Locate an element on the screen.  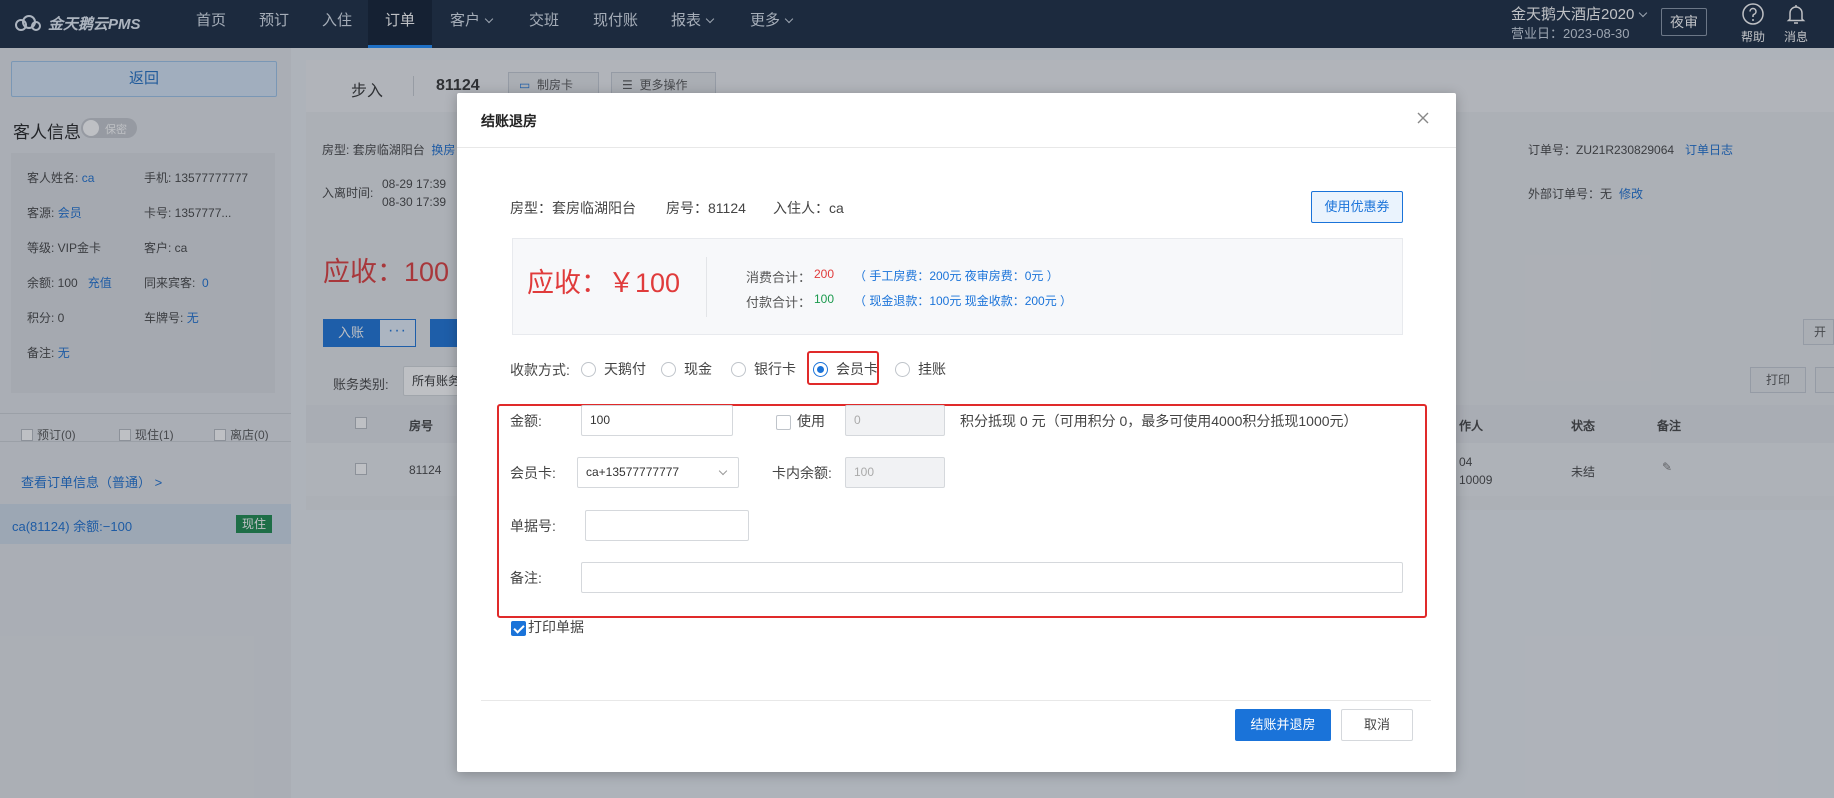
receipt-no-input is located at coordinates (667, 525).